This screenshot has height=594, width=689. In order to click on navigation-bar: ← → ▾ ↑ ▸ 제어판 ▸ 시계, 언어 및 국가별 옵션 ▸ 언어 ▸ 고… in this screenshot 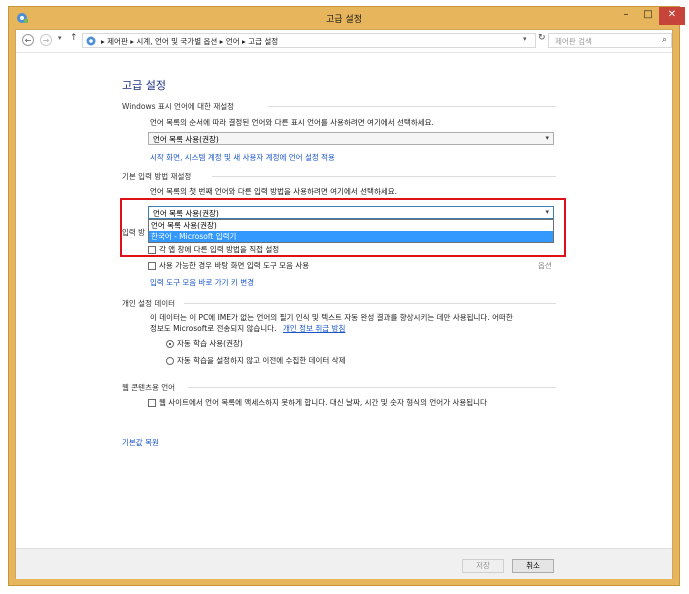, I will do `click(344, 41)`.